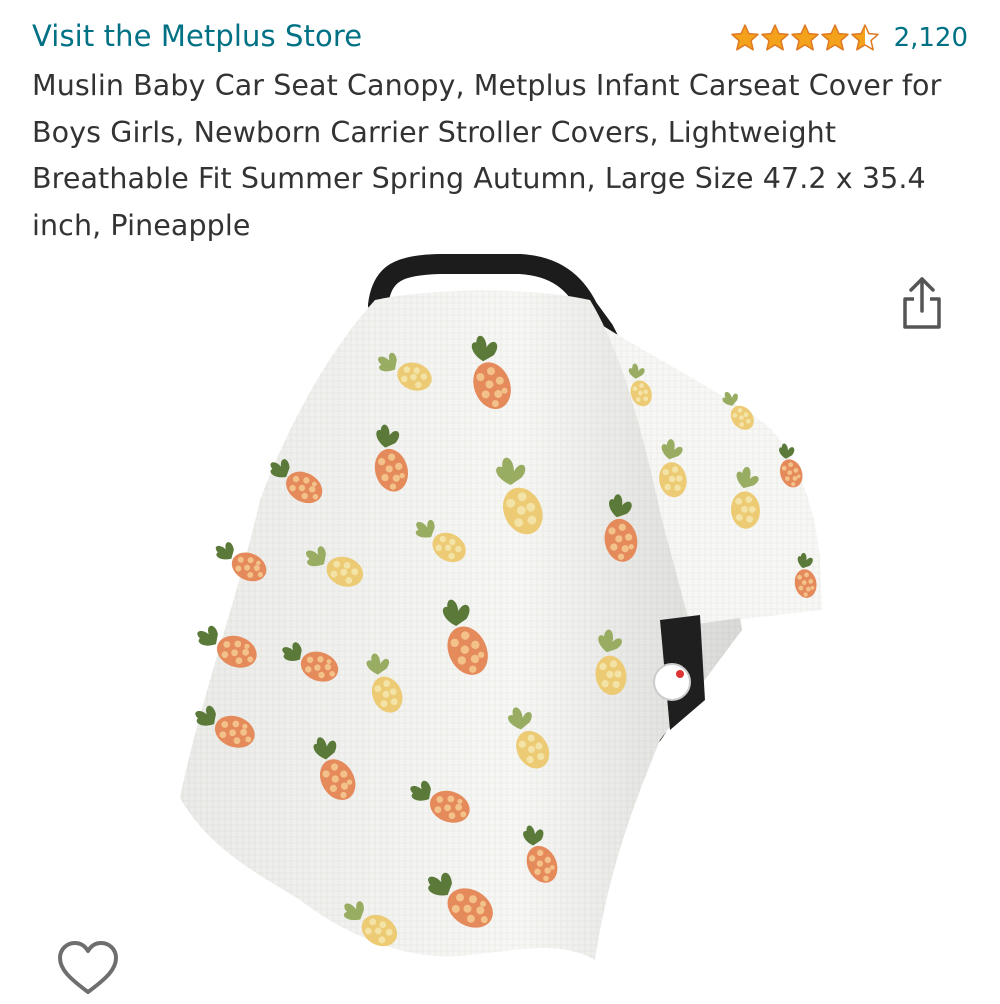  What do you see at coordinates (197, 36) in the screenshot?
I see `store-link: Visit the Metplus Store` at bounding box center [197, 36].